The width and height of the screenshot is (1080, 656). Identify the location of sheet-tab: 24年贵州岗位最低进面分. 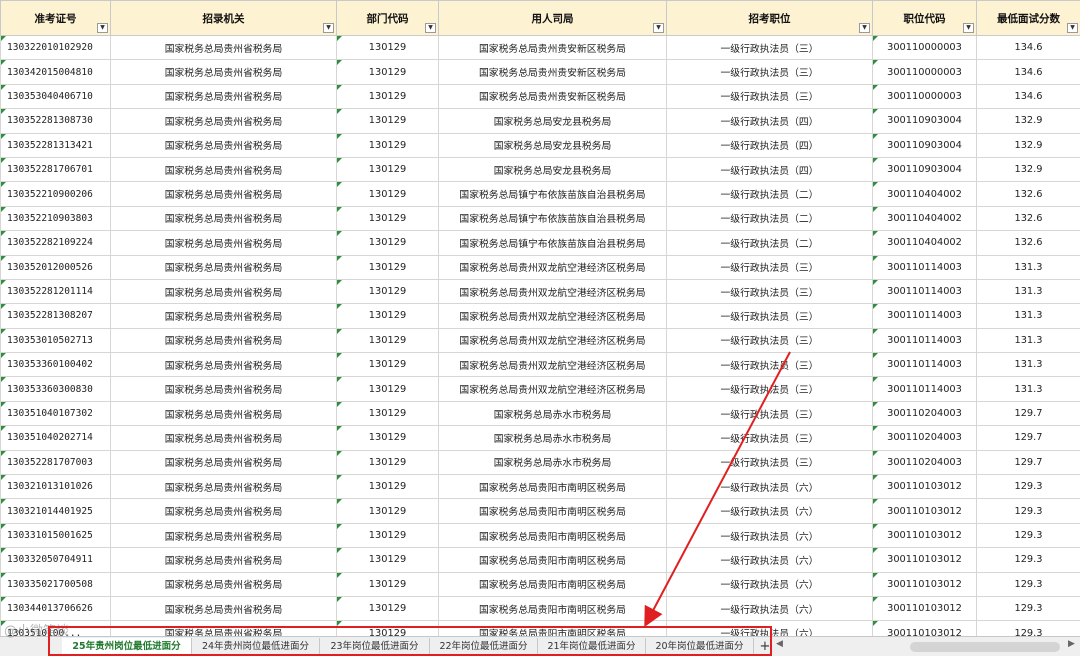
(256, 647).